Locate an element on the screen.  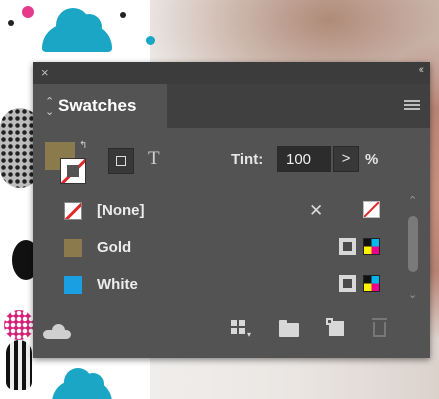
scroll-thumb is located at coordinates (413, 244).